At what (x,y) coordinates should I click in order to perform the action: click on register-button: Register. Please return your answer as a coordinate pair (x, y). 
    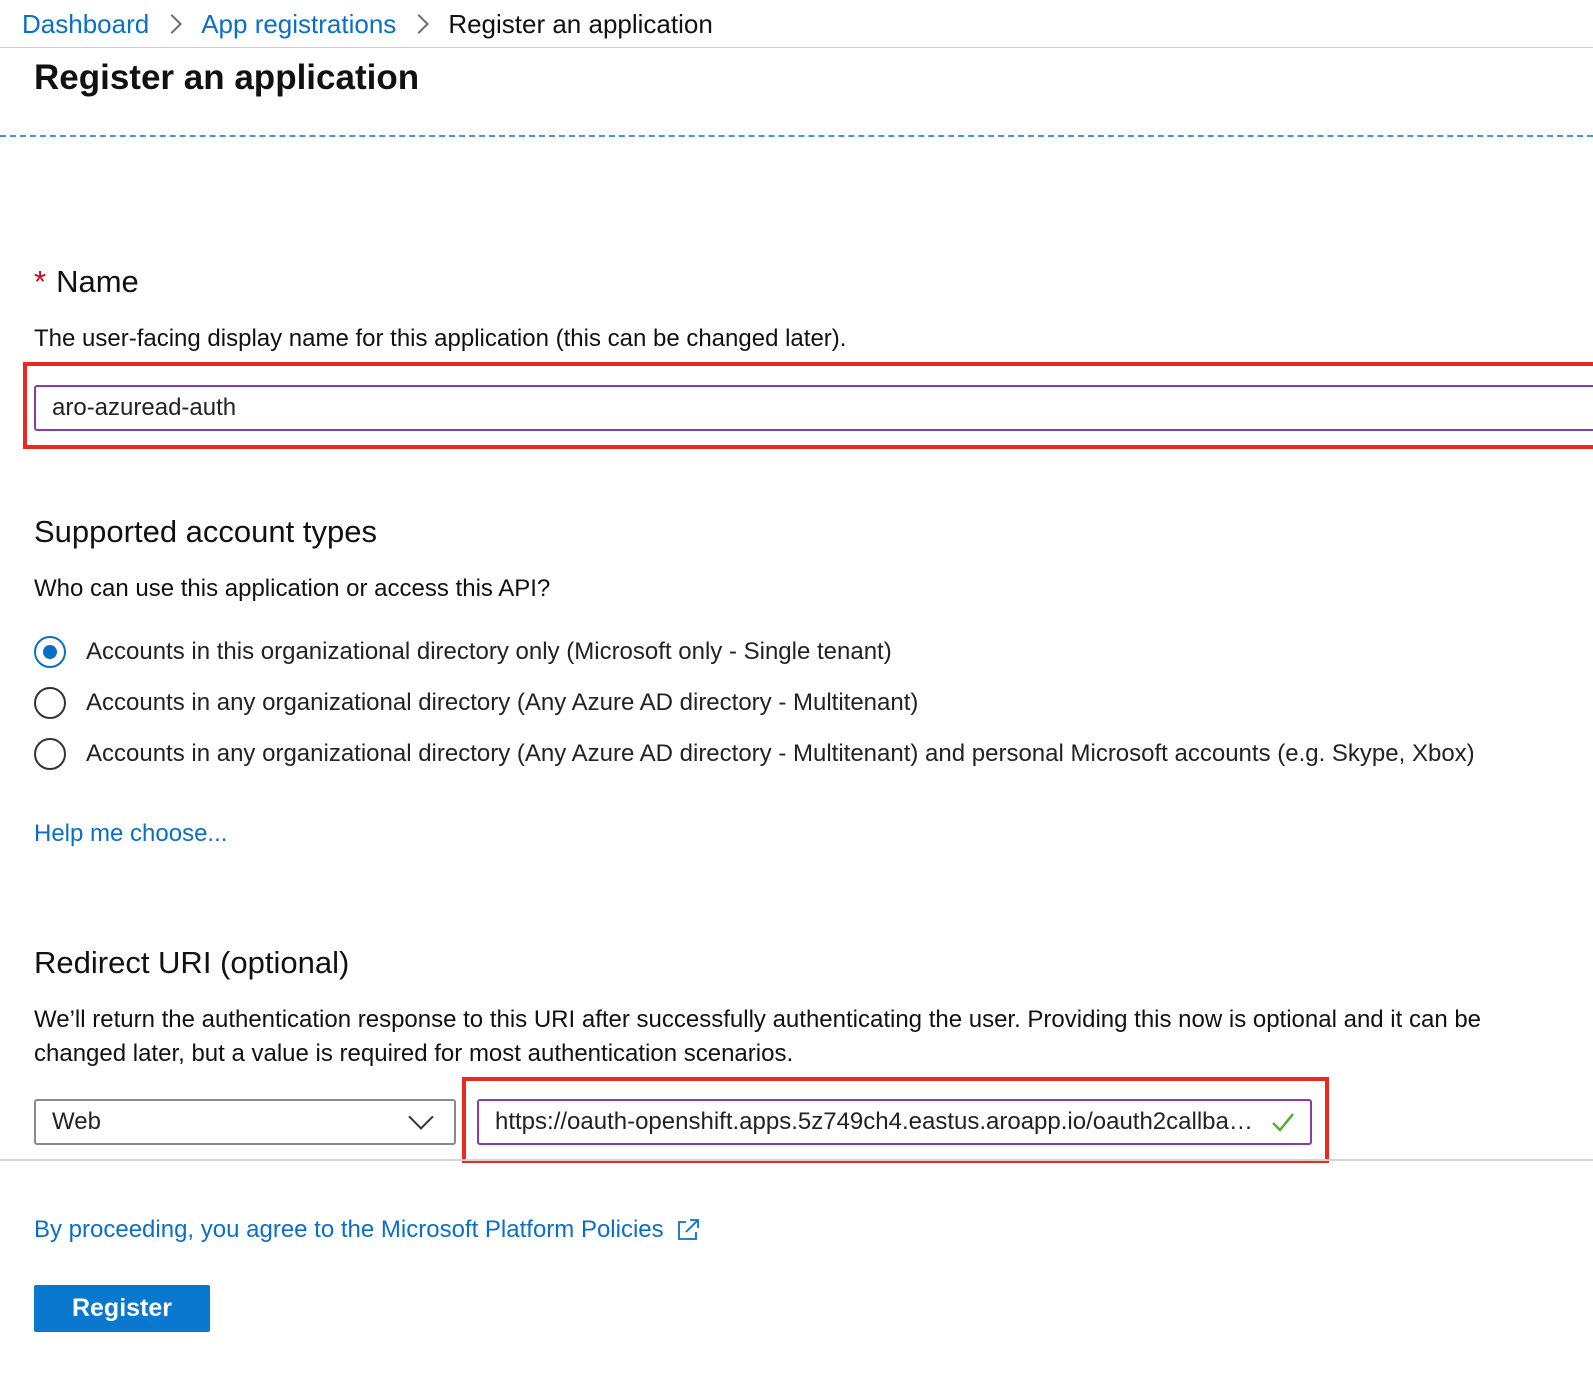
    Looking at the image, I should click on (122, 1308).